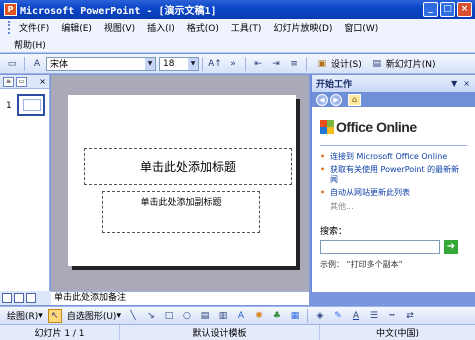 Image resolution: width=475 pixels, height=340 pixels. Describe the element at coordinates (380, 247) in the screenshot. I see `search-input` at that location.